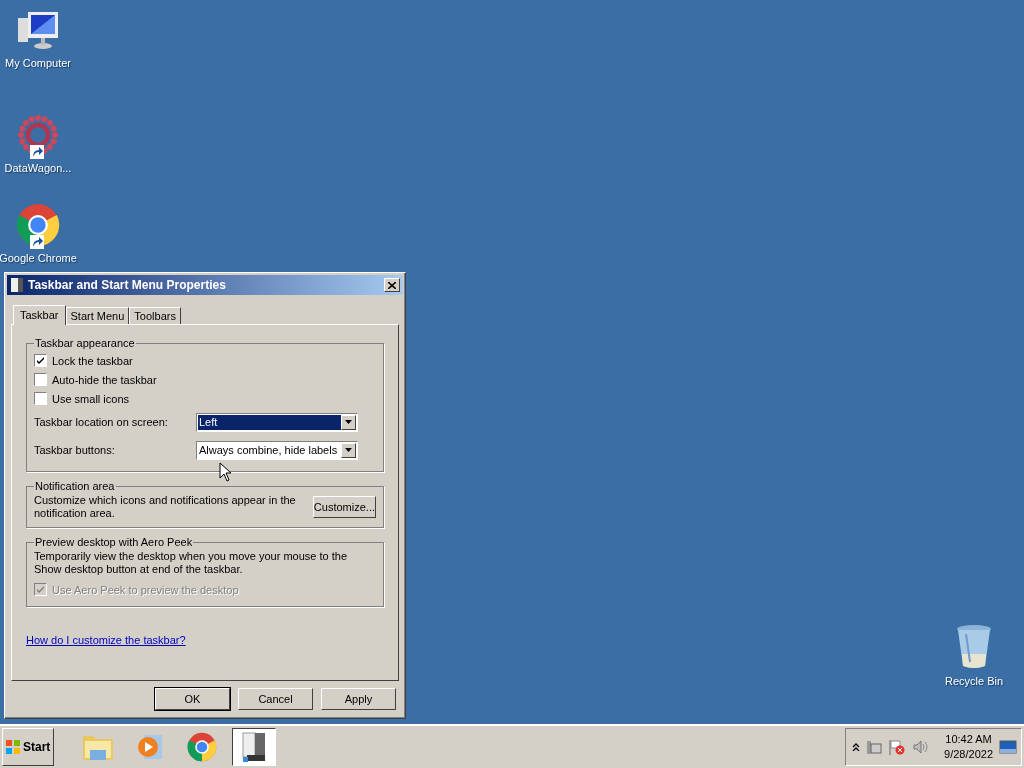  Describe the element at coordinates (897, 747) in the screenshot. I see `flag-error-icon` at that location.